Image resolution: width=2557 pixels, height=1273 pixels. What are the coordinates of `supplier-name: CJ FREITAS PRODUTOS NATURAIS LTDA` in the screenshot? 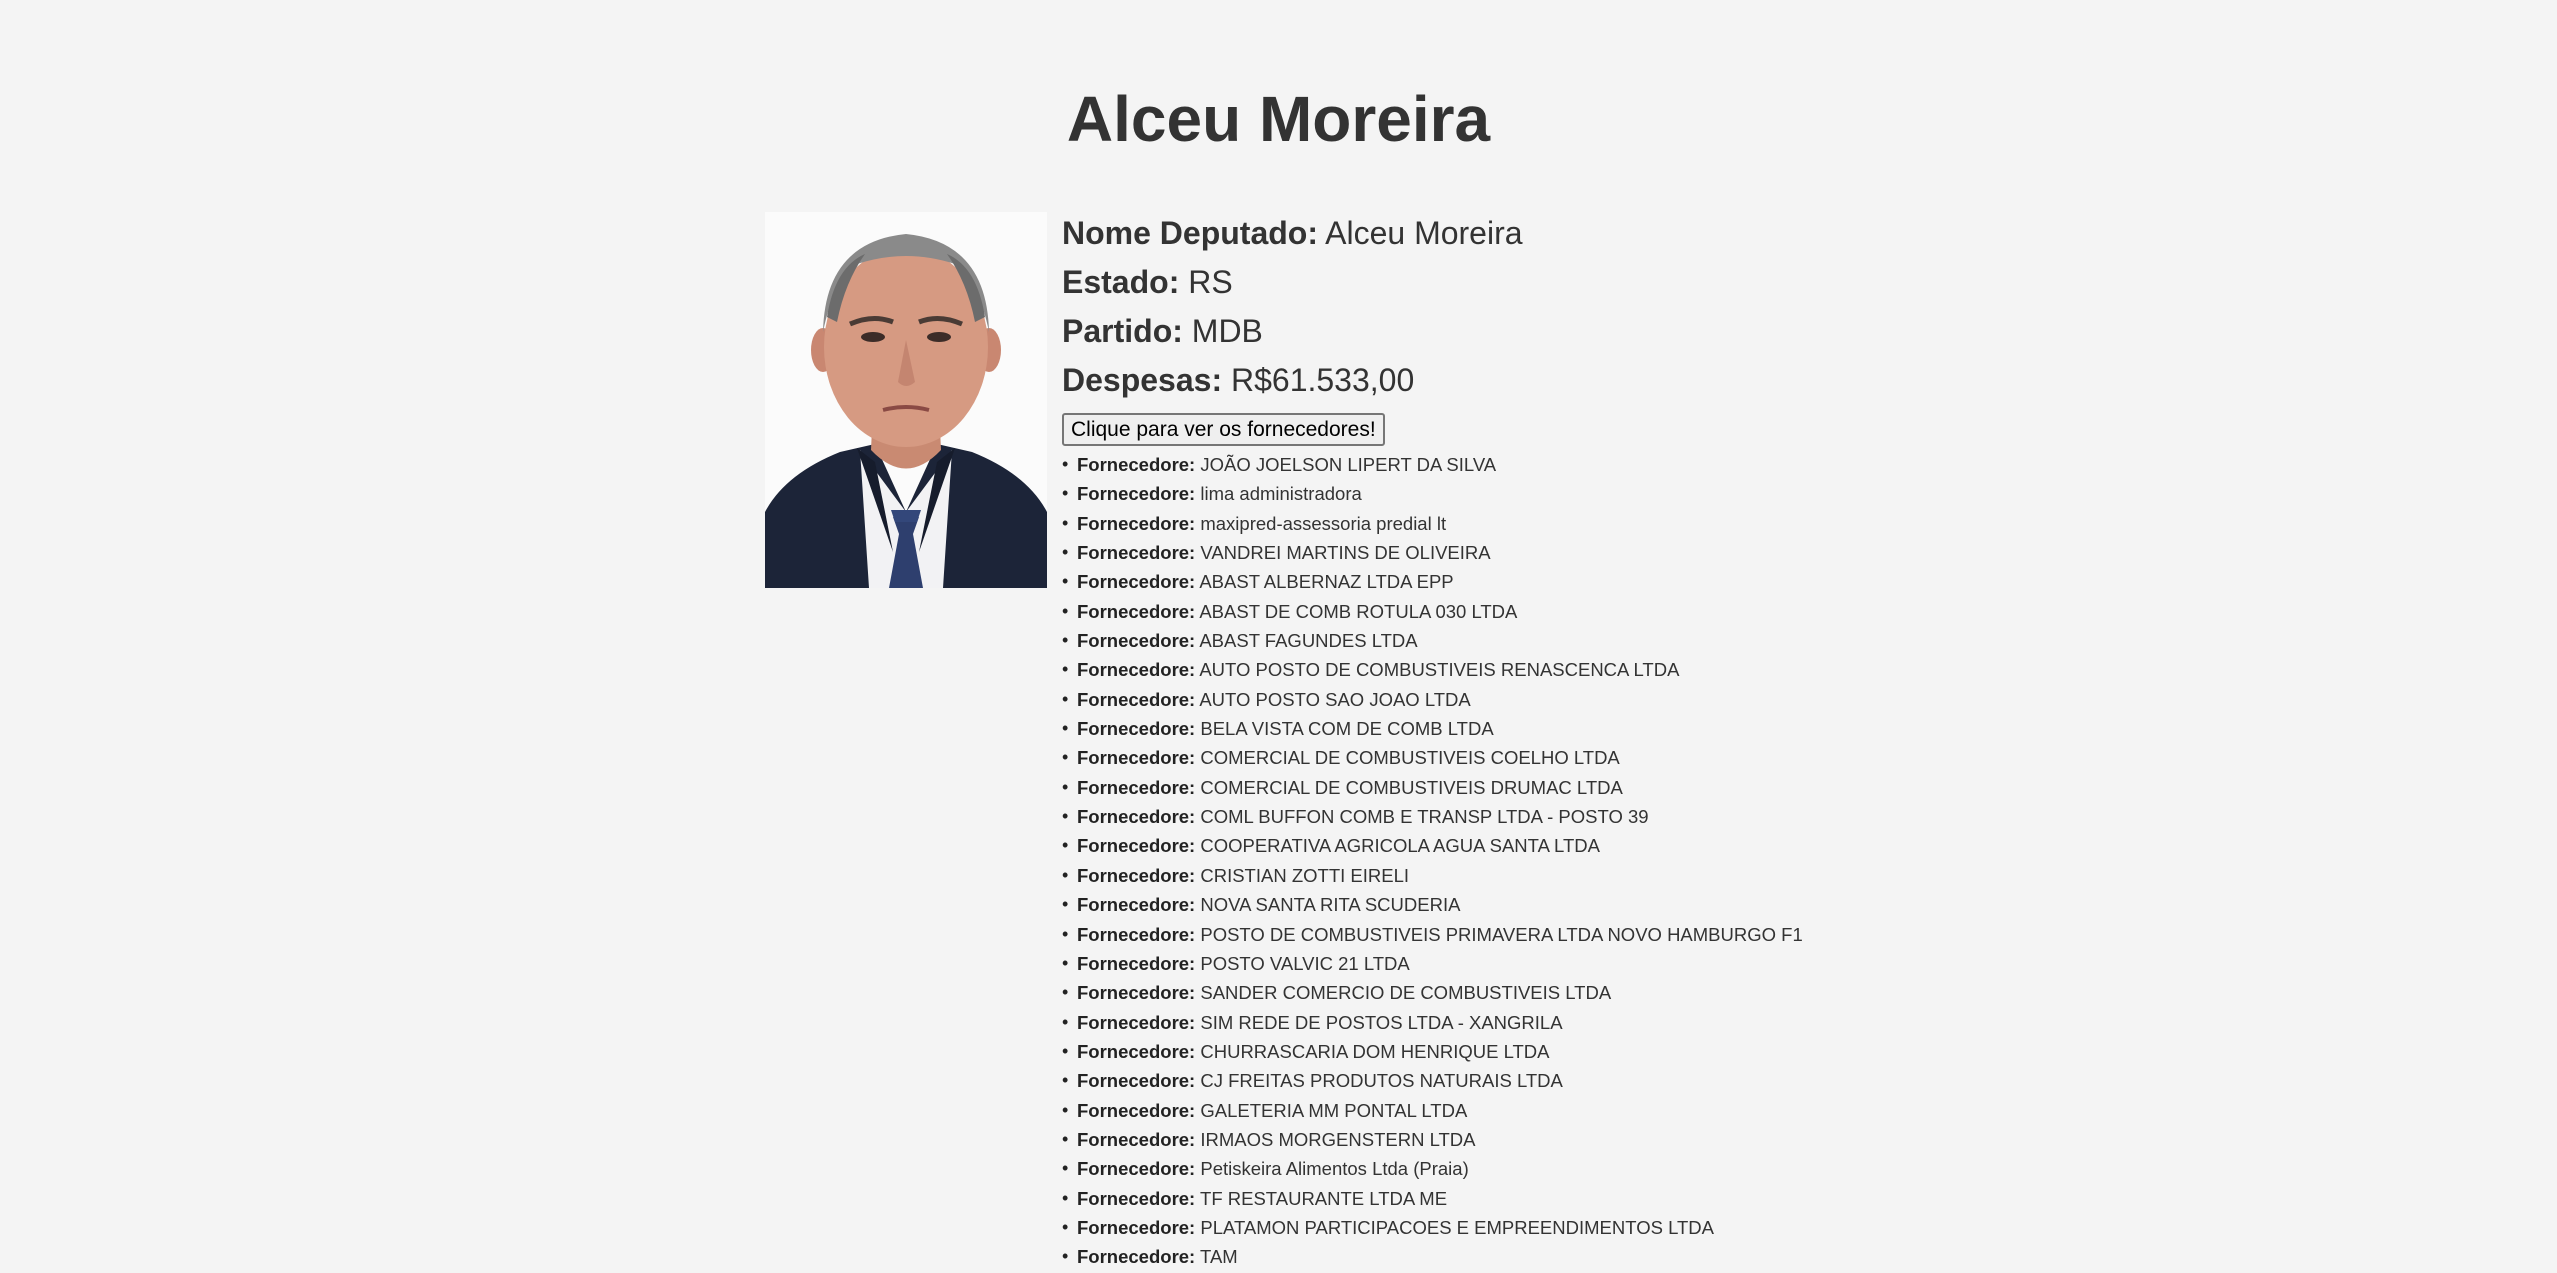 It's located at (1381, 1081).